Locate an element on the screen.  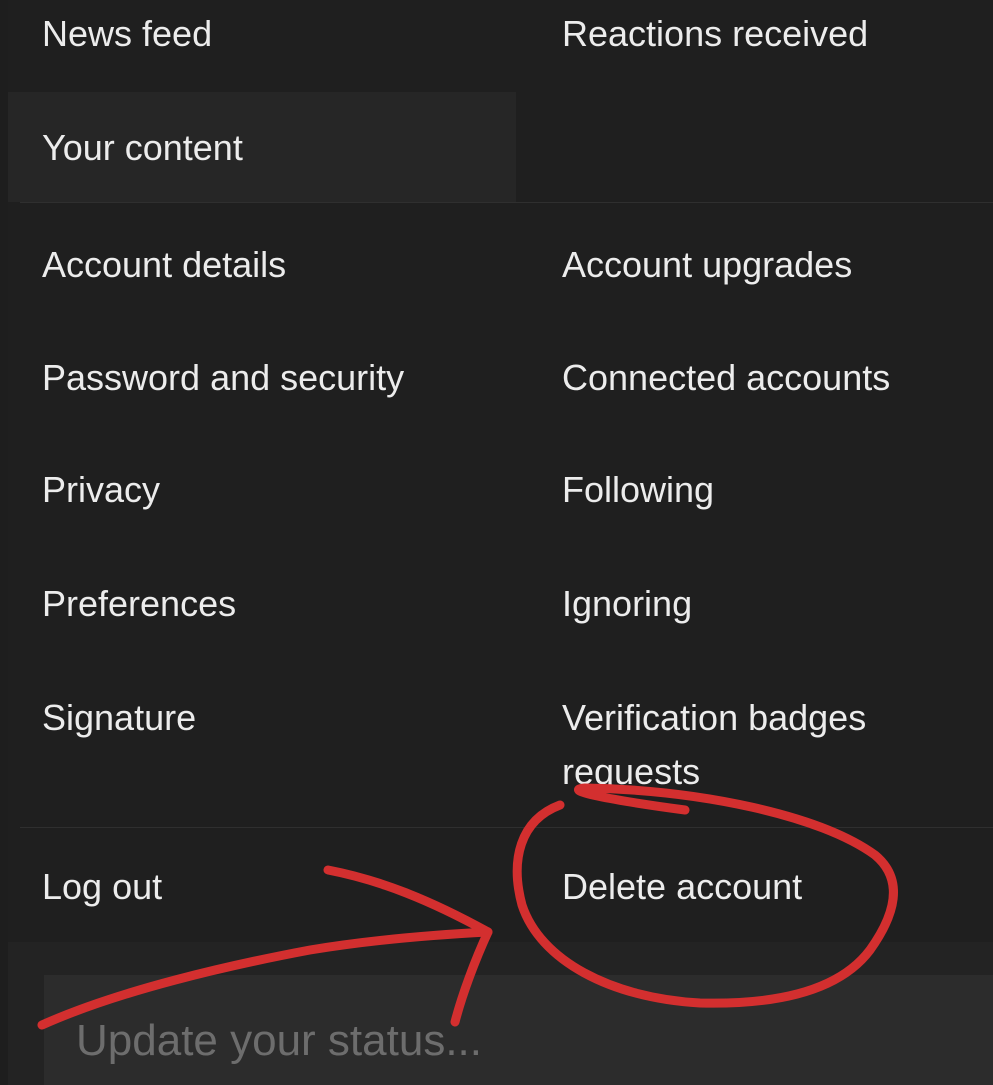
menu-item-news-feed: News feed is located at coordinates (127, 34).